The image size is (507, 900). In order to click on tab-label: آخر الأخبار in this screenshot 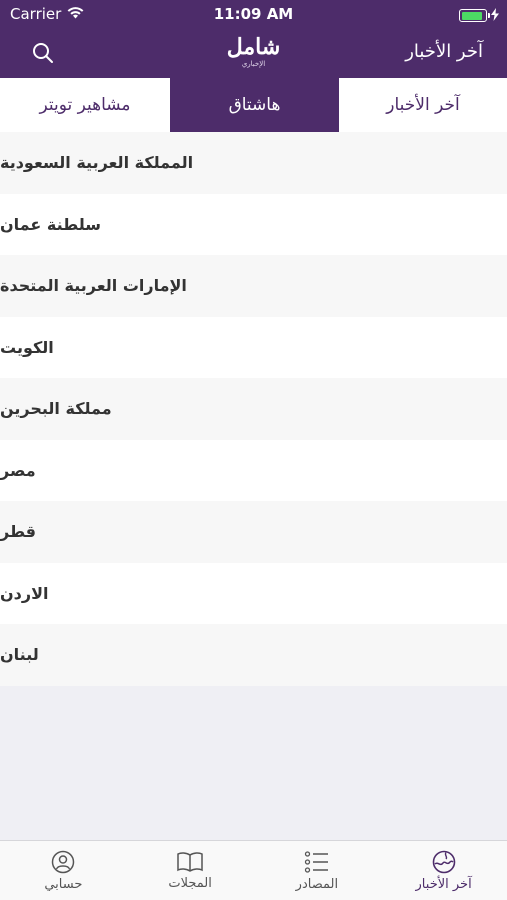, I will do `click(423, 105)`.